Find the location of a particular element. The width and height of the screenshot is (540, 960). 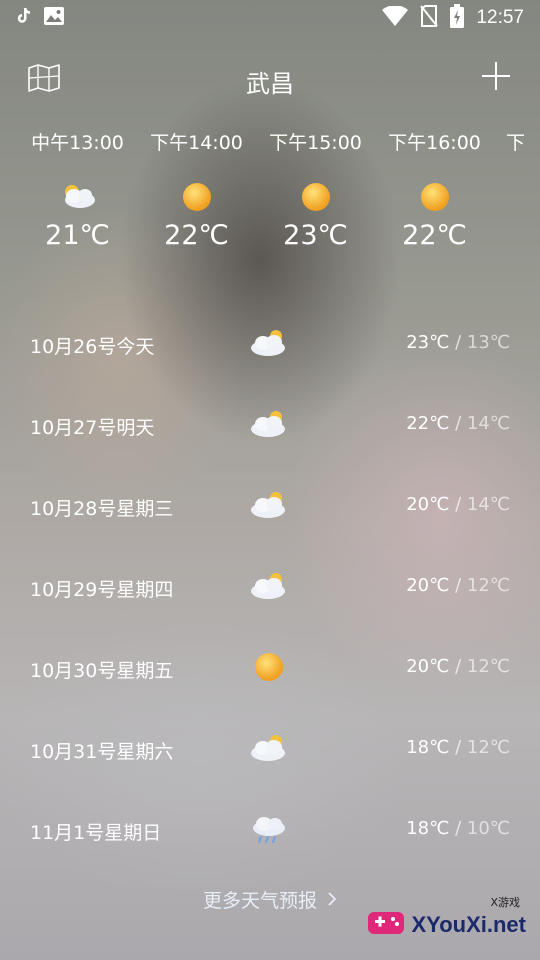

header: 武昌 is located at coordinates (270, 79).